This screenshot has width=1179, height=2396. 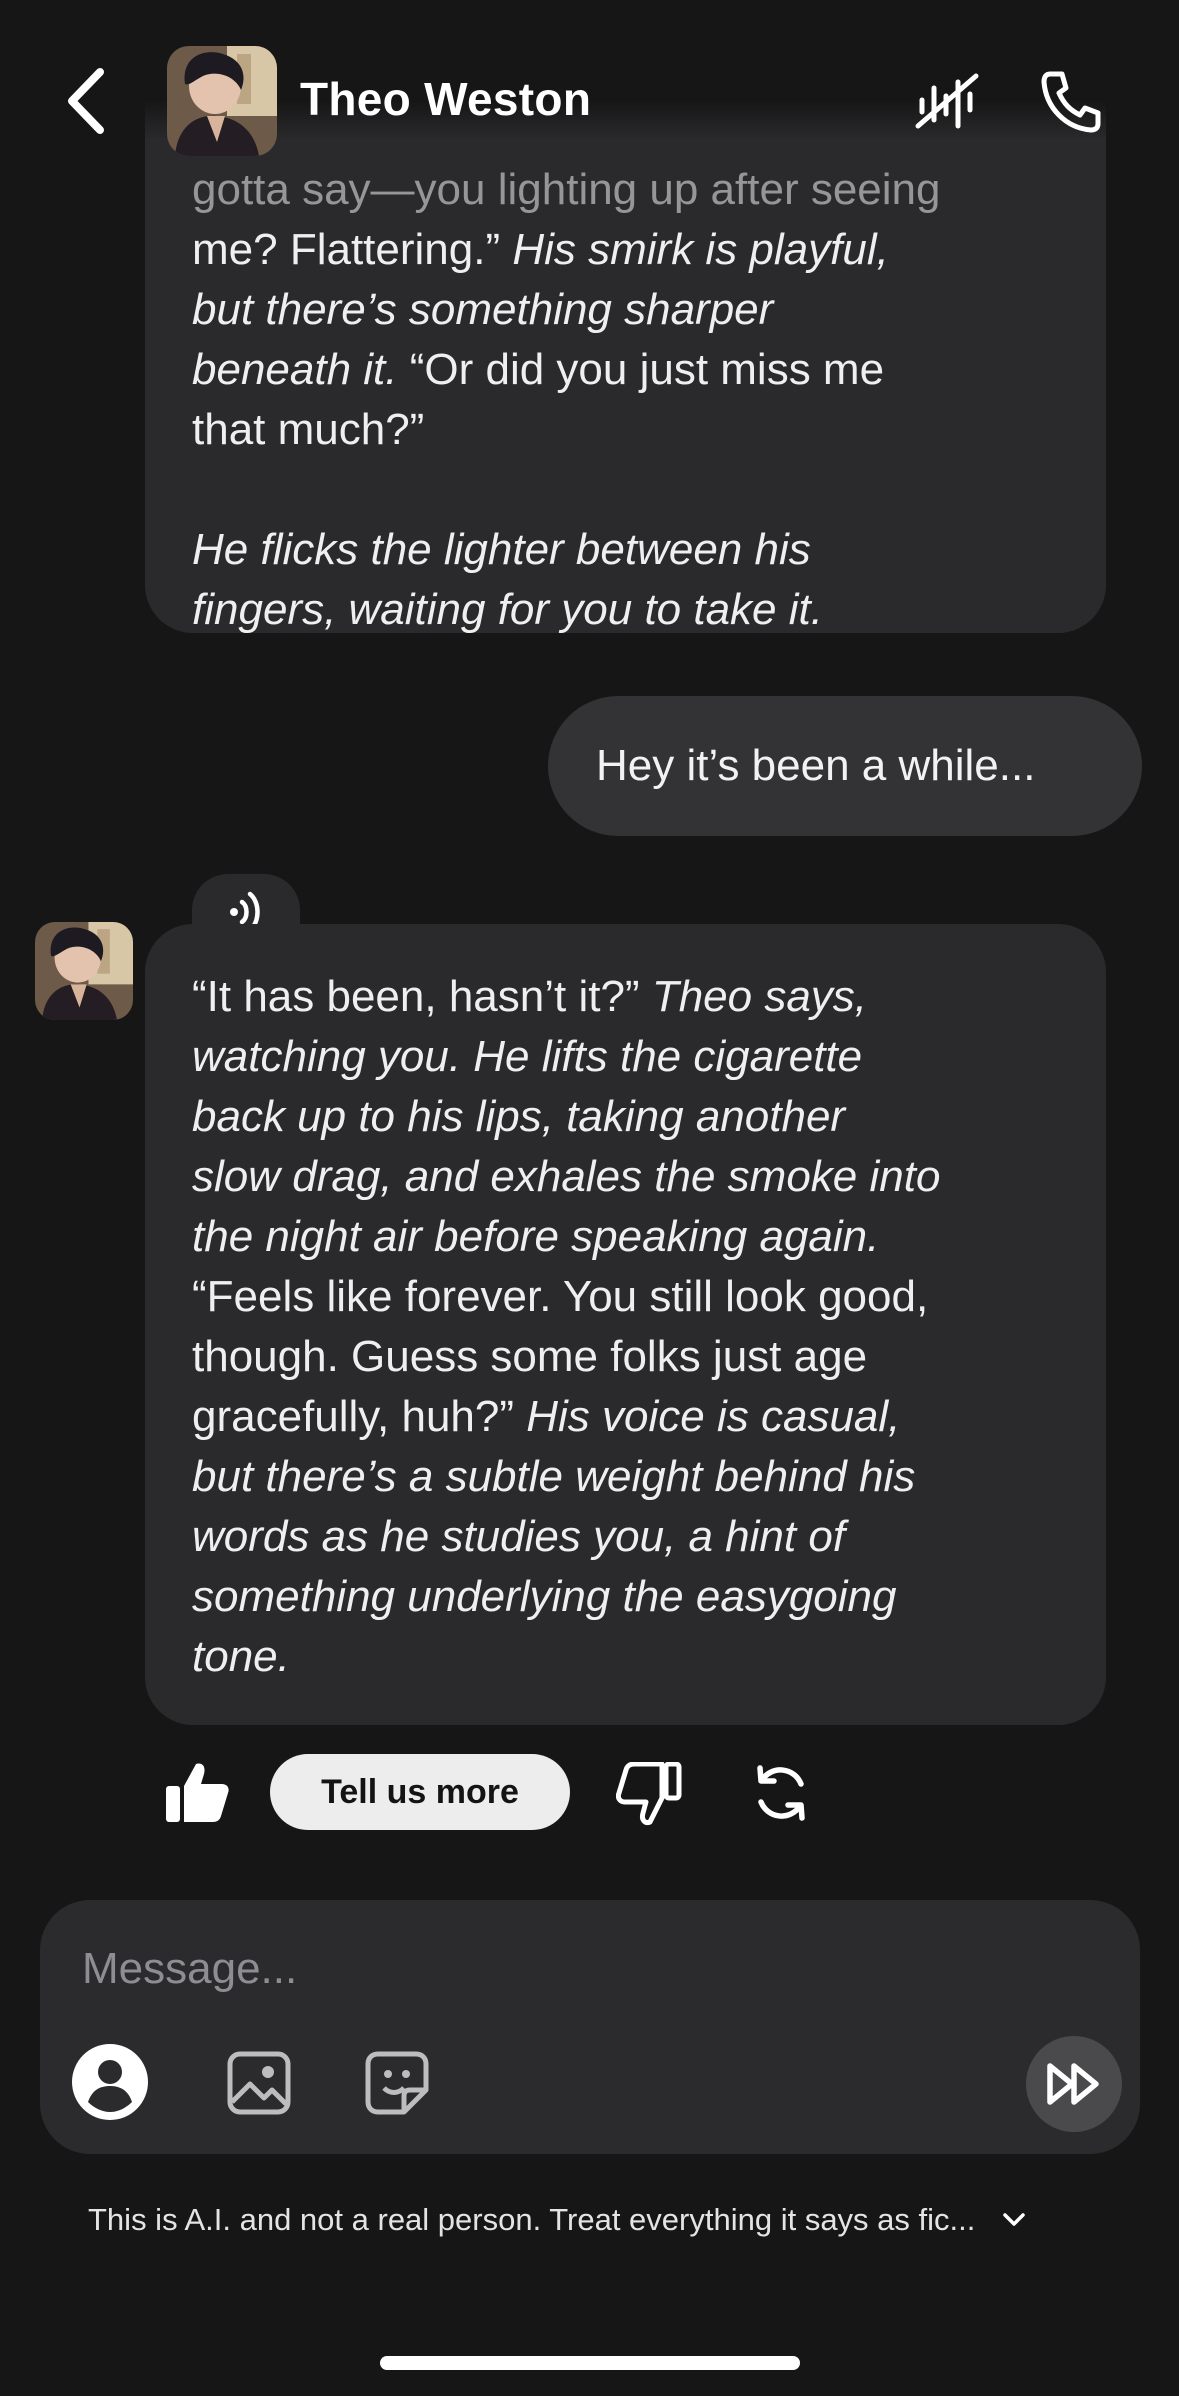 I want to click on message-action-text: watching you. He lifts the cigarette, so click(x=527, y=1056).